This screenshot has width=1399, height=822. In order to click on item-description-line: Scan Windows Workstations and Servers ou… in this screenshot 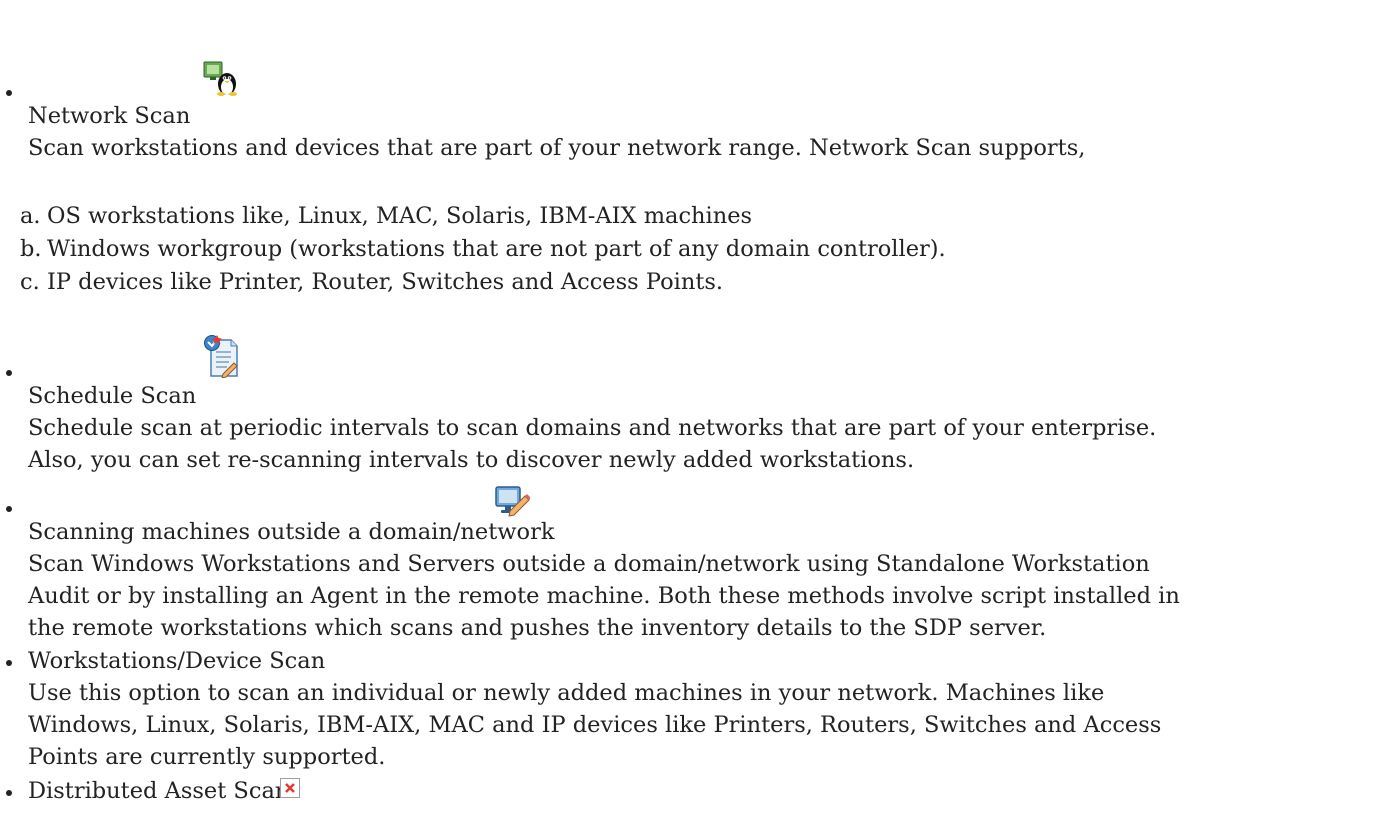, I will do `click(589, 564)`.